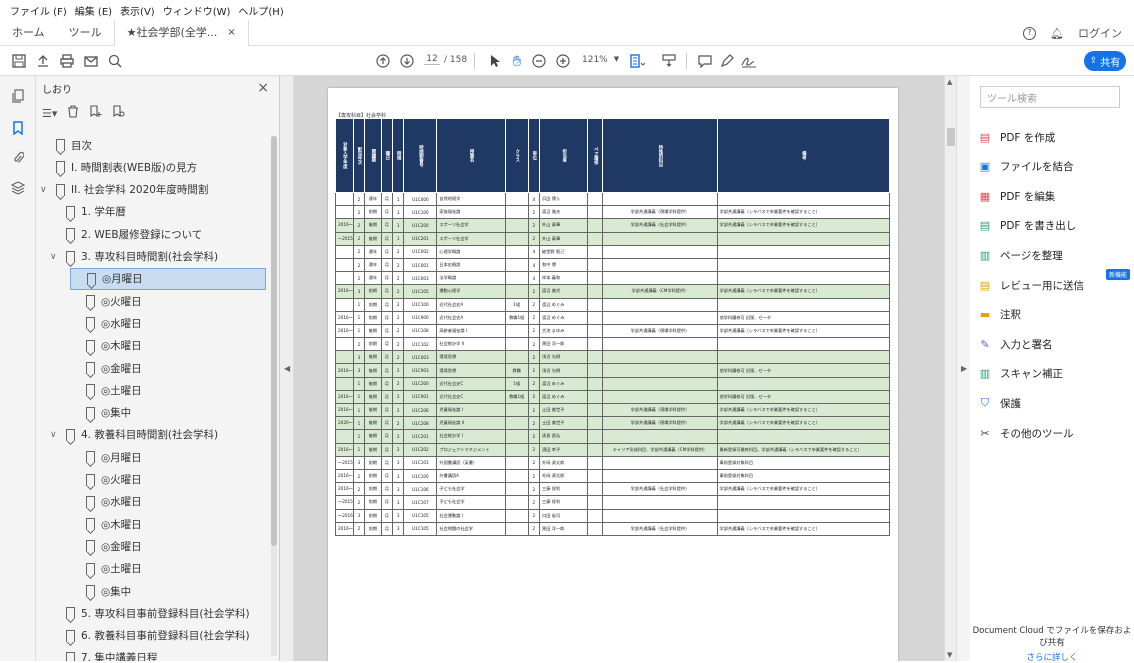 This screenshot has width=1134, height=663. What do you see at coordinates (660, 291) in the screenshot?
I see `table-cell: 学部共通講義（CM学科提供）` at bounding box center [660, 291].